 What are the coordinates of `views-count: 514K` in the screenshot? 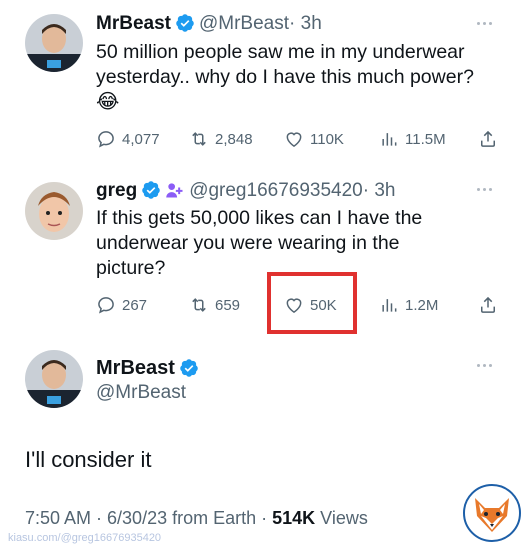 It's located at (294, 518).